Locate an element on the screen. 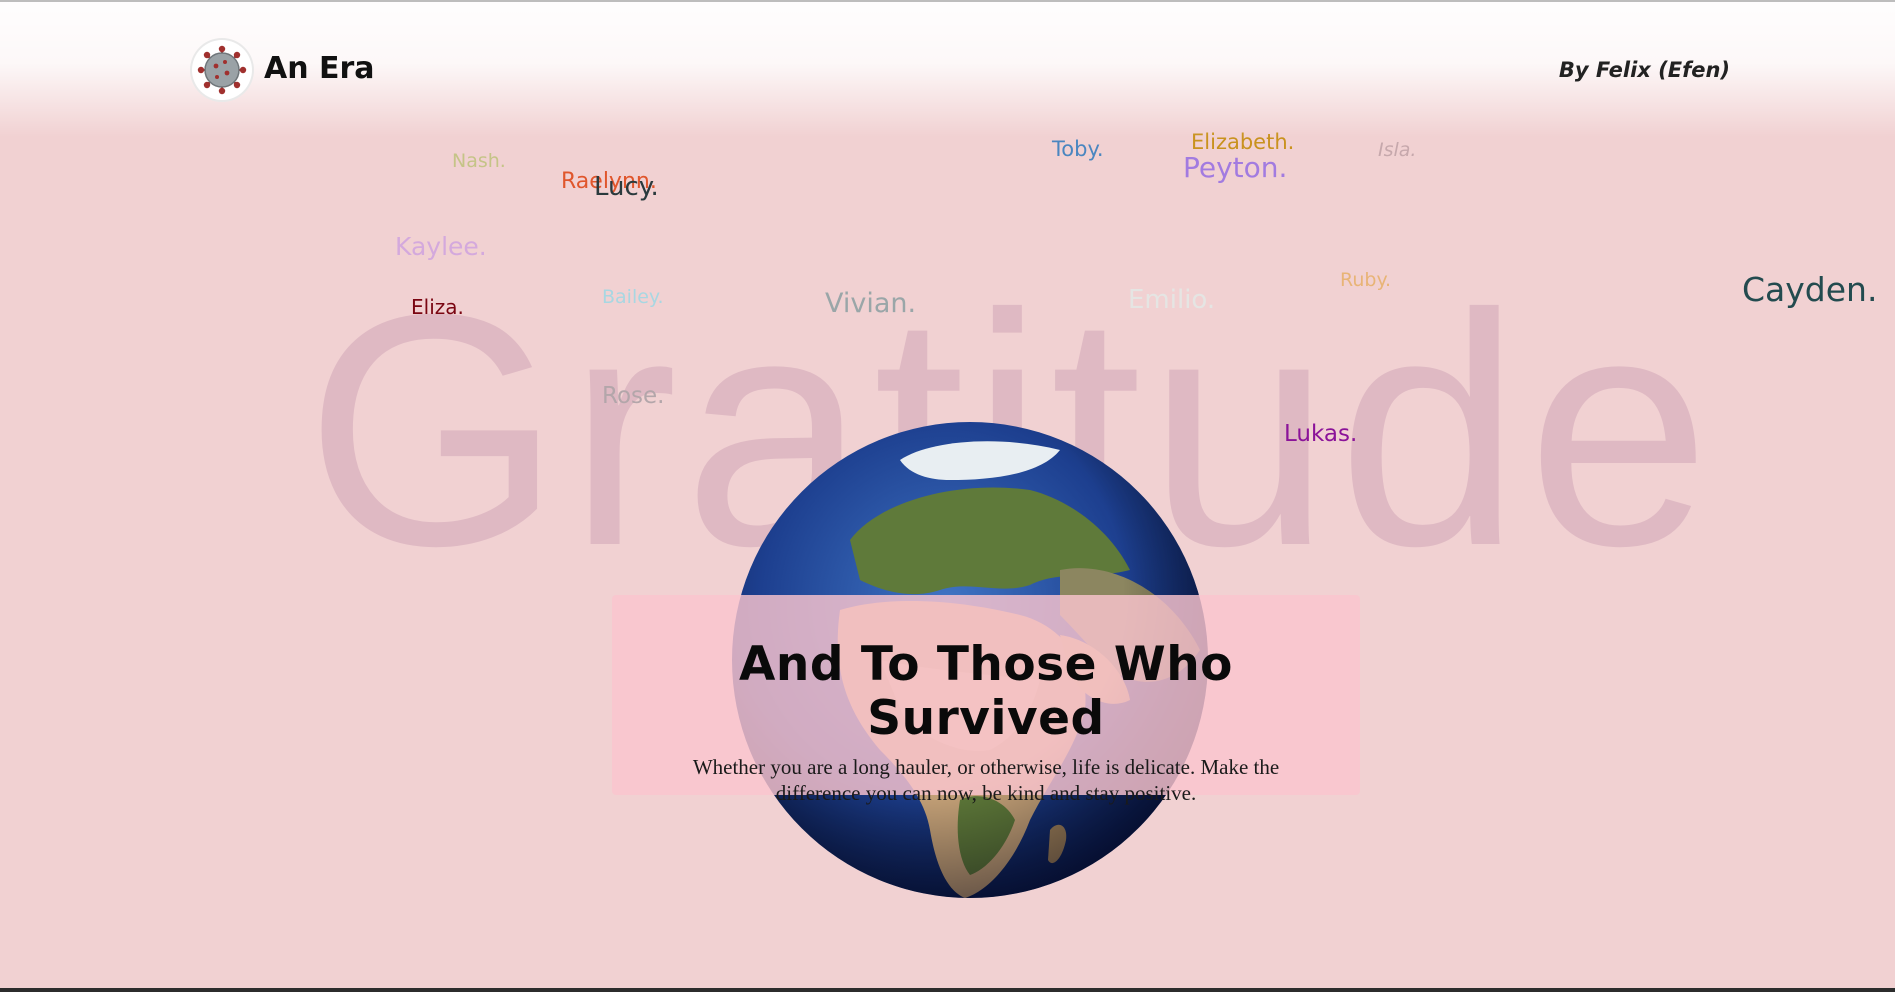 The width and height of the screenshot is (1895, 992). name-eliza: Eliza. is located at coordinates (437, 307).